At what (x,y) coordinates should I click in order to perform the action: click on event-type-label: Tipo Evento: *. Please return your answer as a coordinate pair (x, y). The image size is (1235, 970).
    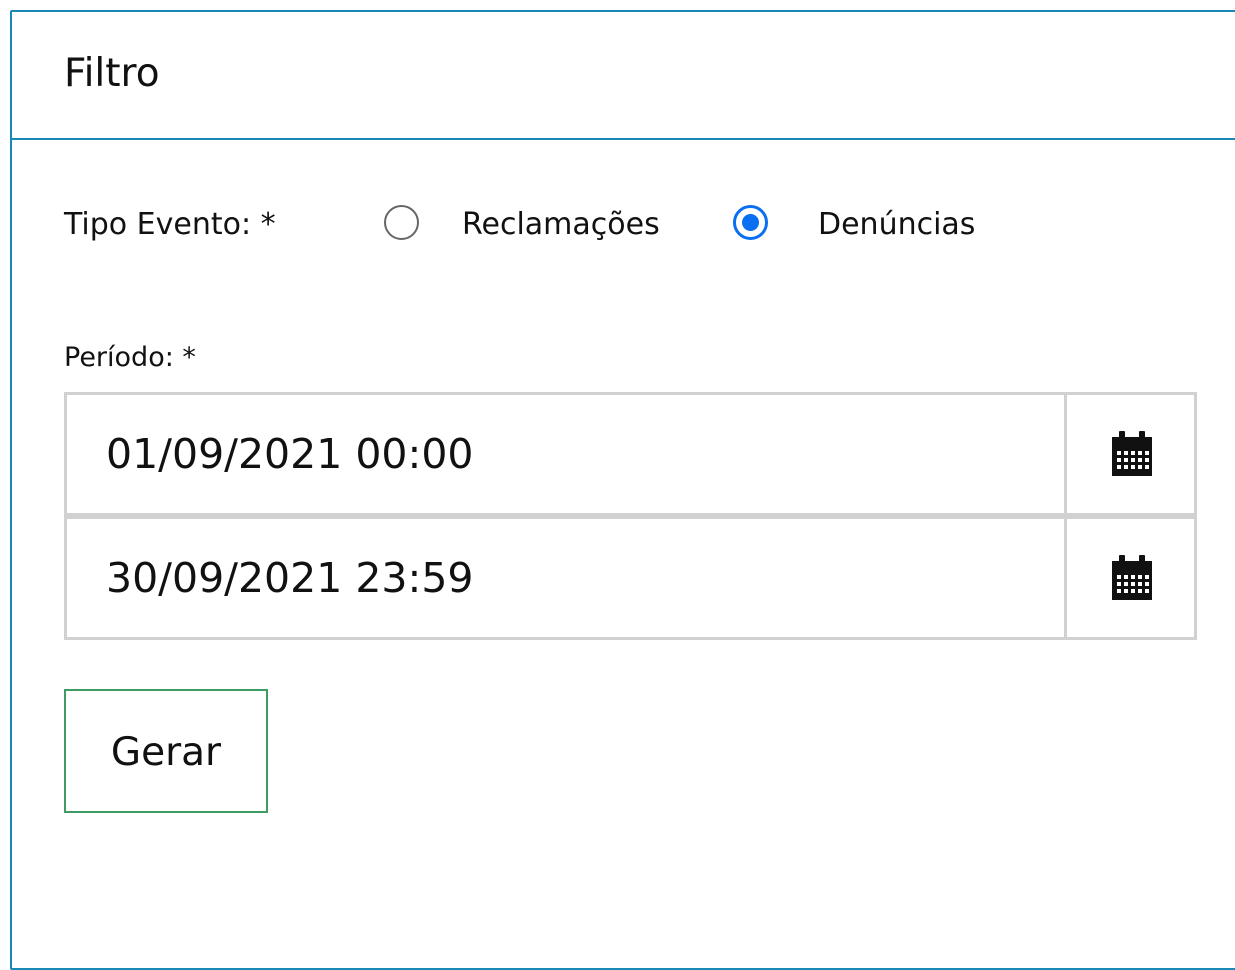
    Looking at the image, I should click on (170, 224).